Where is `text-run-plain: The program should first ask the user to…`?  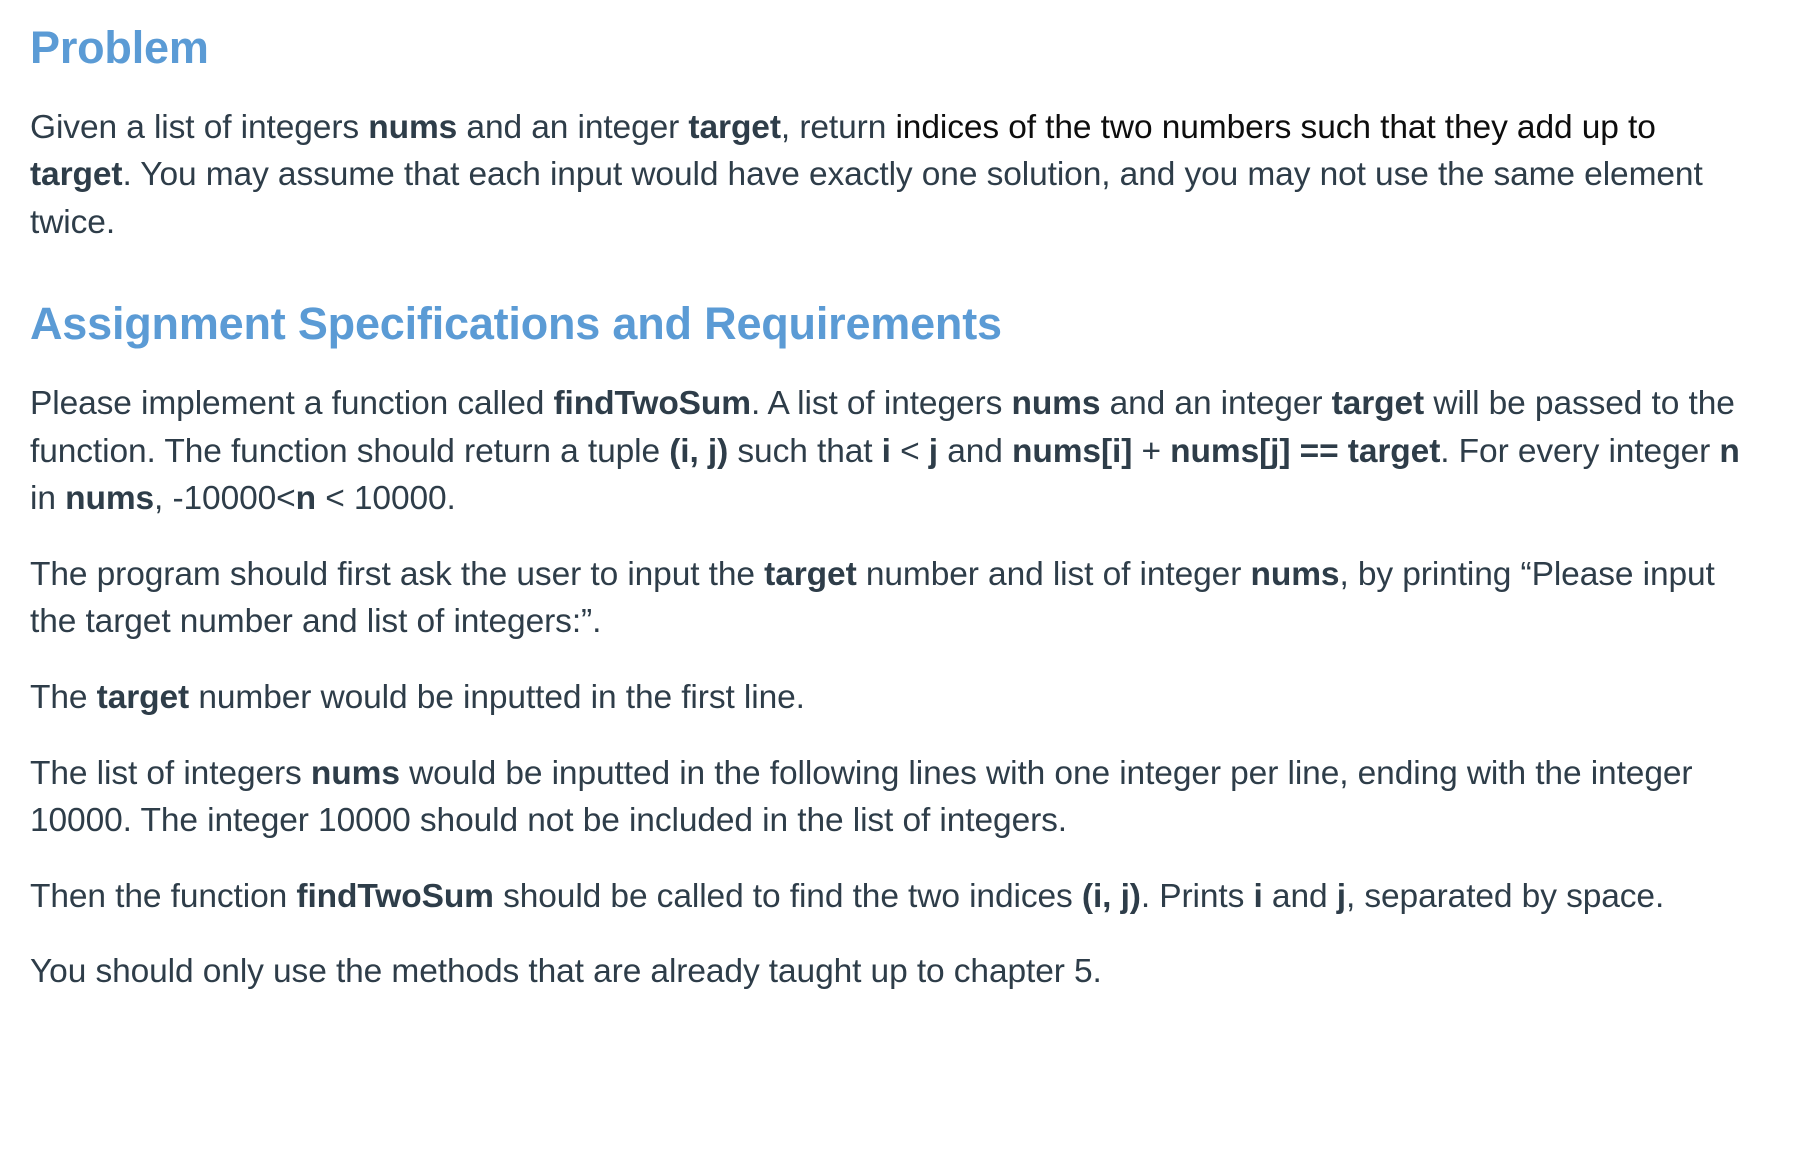 text-run-plain: The program should first ask the user to… is located at coordinates (397, 574).